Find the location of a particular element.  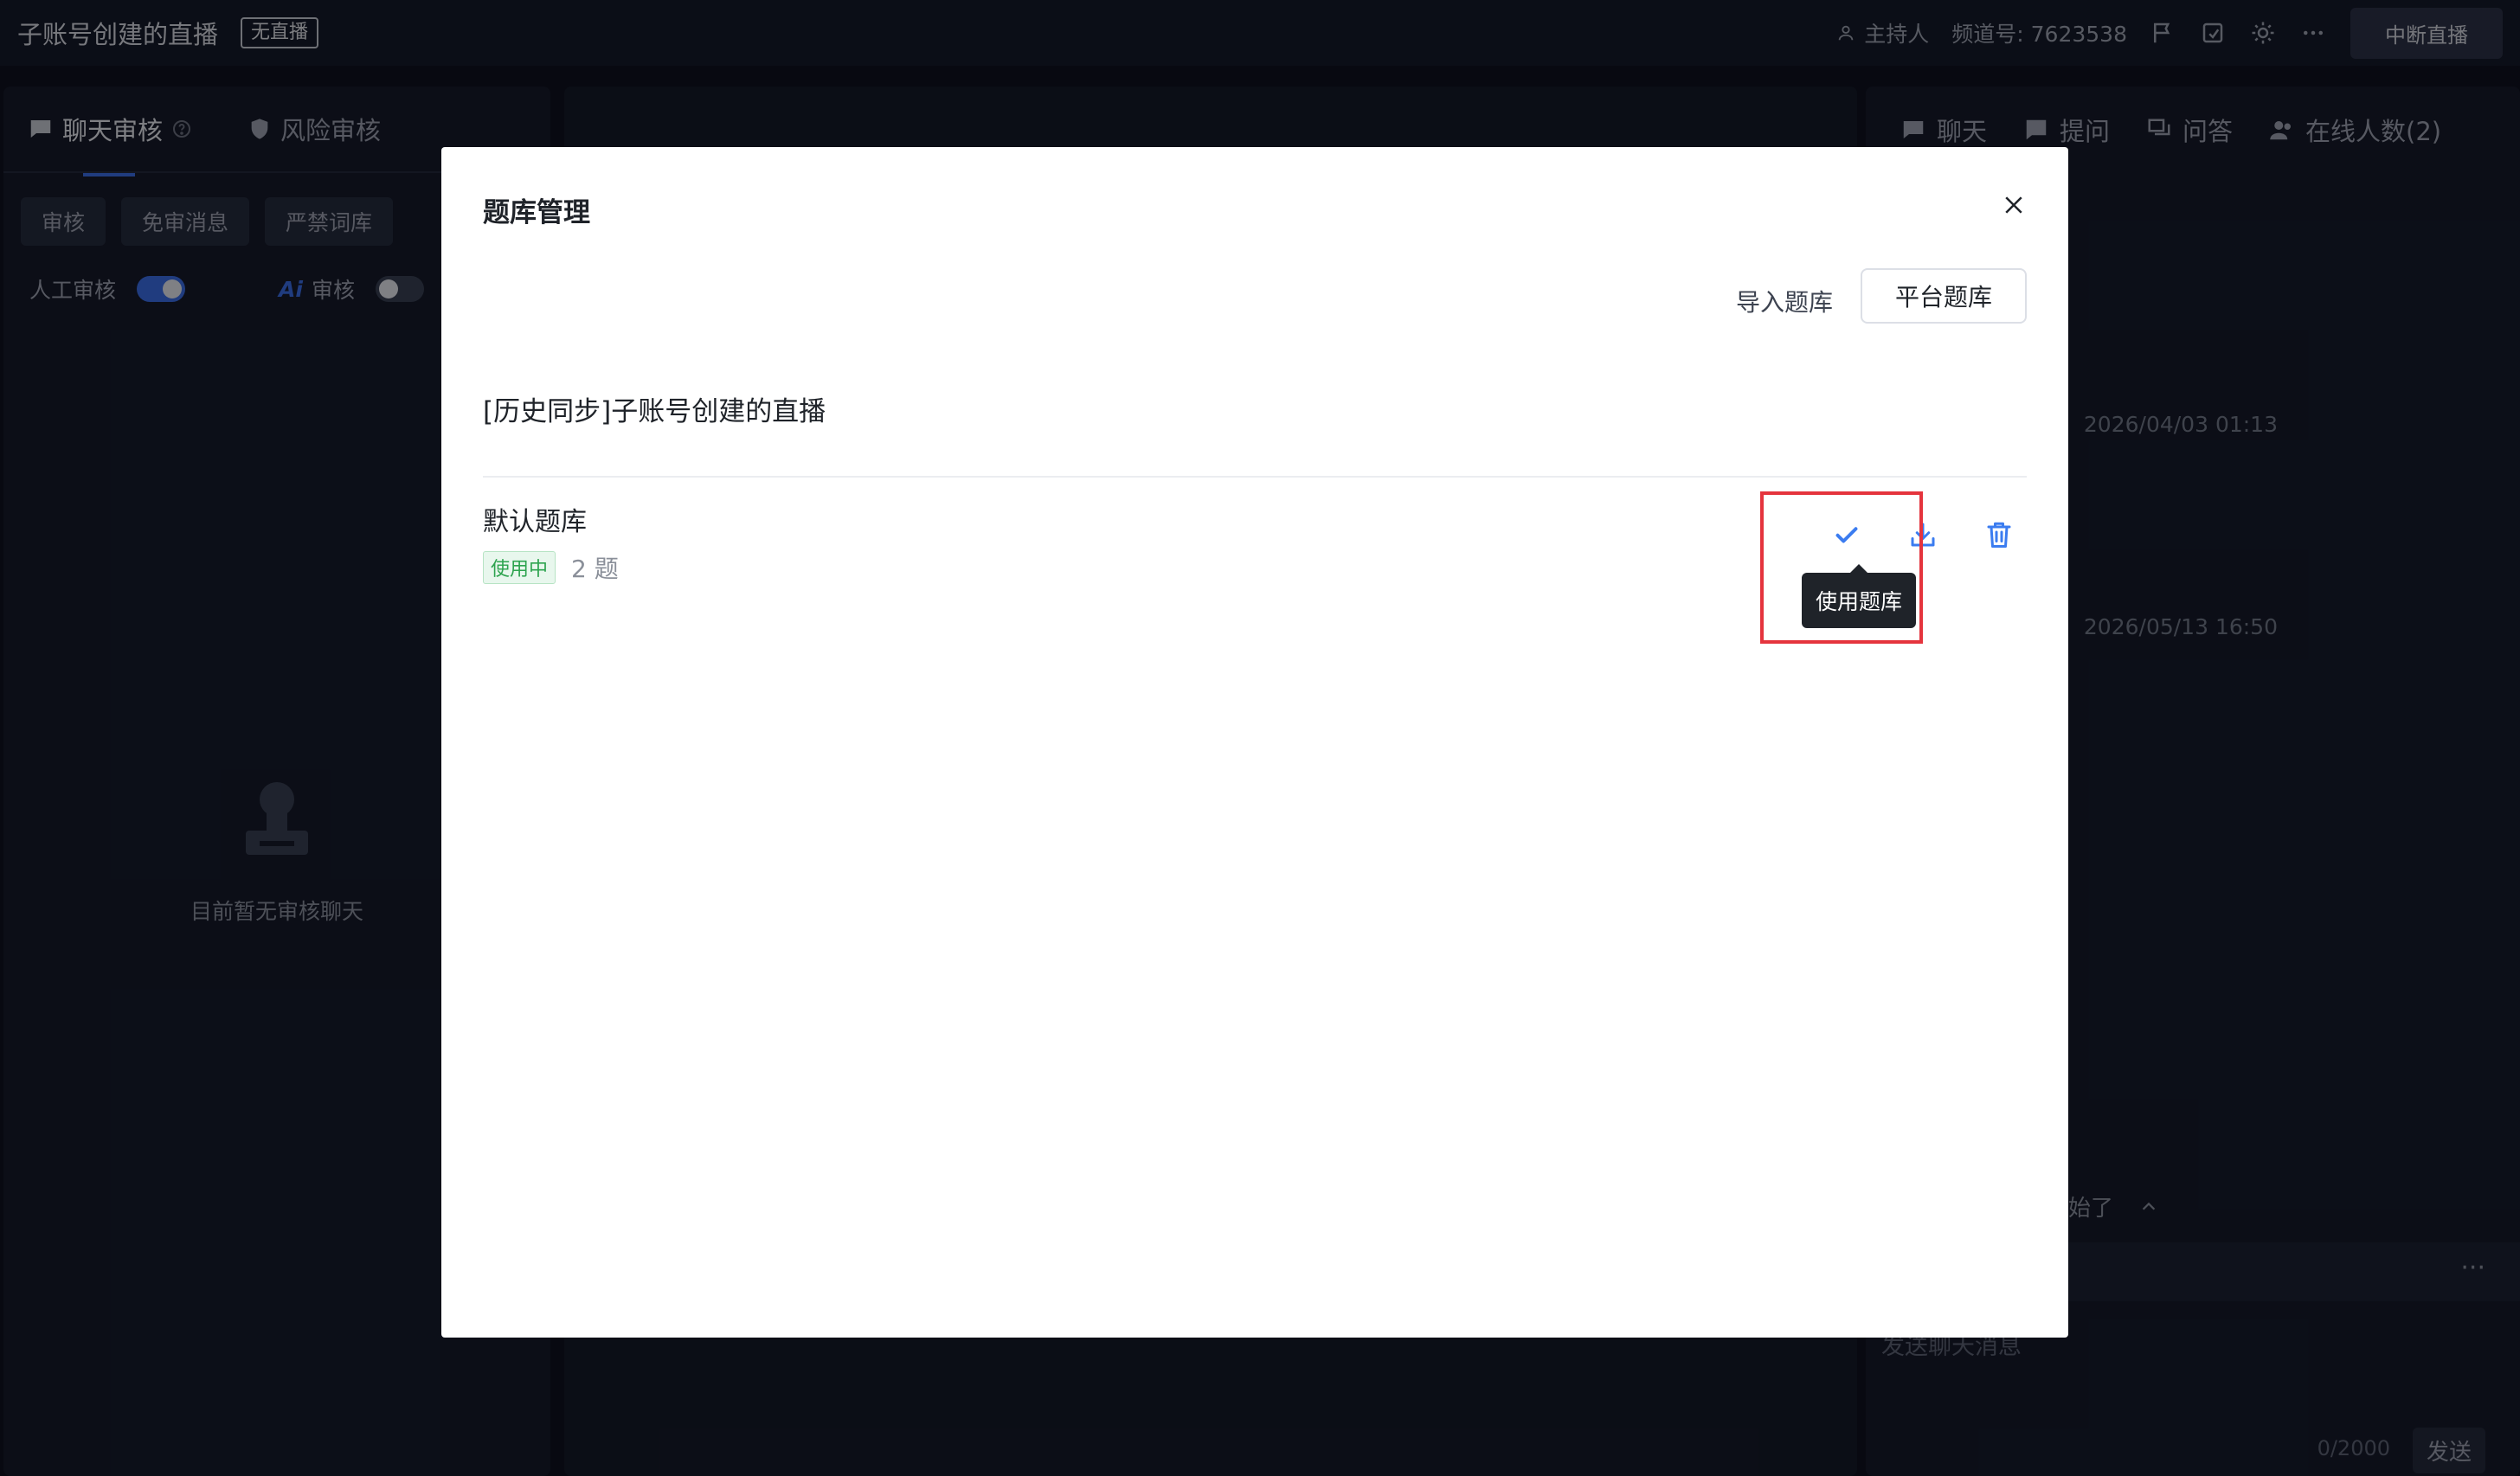

platform-bank-button: 平台题库 is located at coordinates (1944, 296).